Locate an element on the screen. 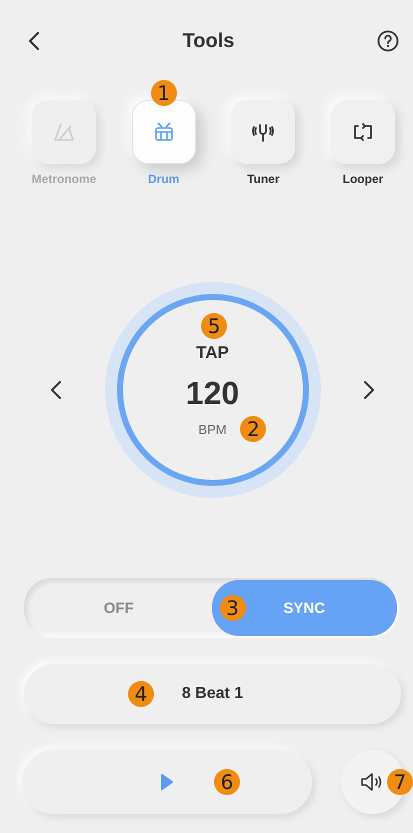 The width and height of the screenshot is (413, 833). previous-icon is located at coordinates (56, 390).